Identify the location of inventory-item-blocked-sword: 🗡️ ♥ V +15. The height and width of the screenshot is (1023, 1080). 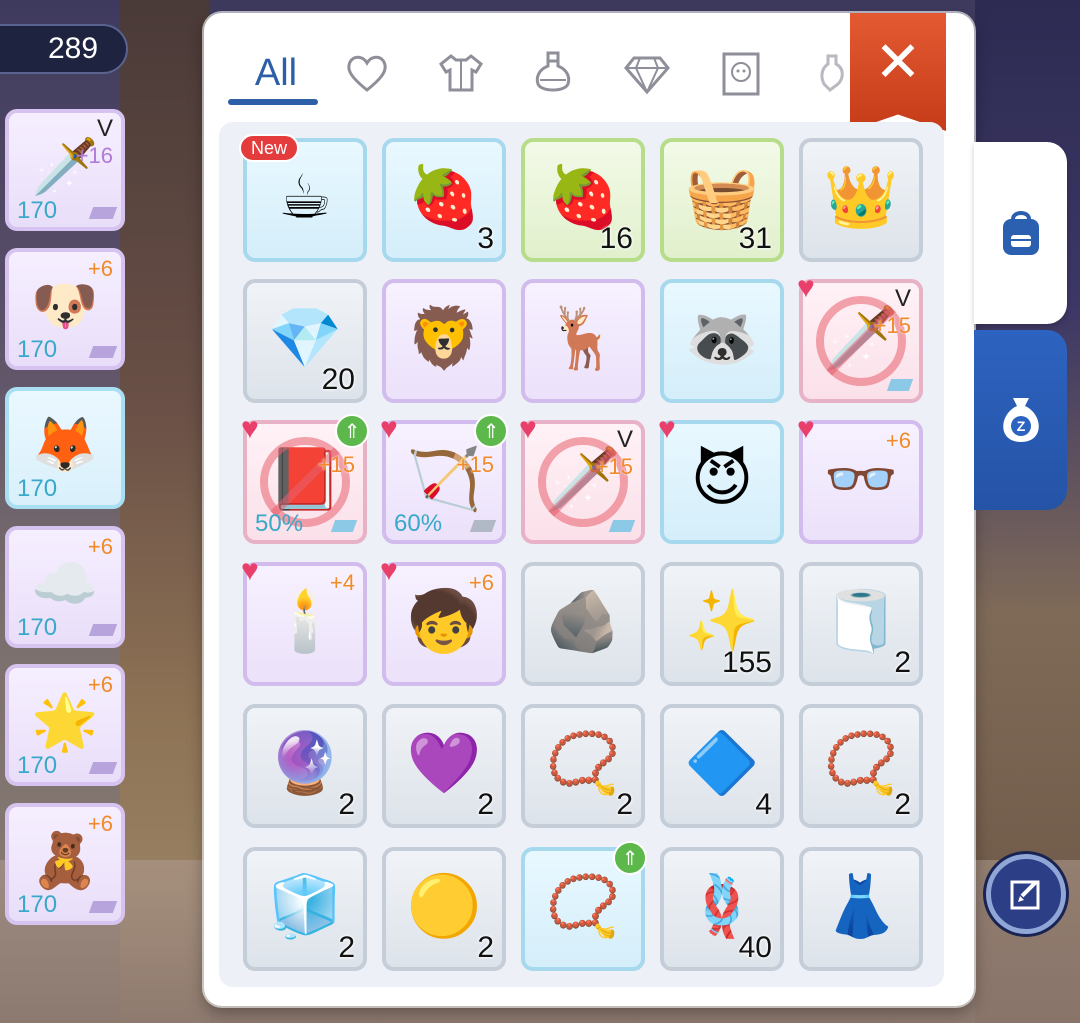
(860, 338).